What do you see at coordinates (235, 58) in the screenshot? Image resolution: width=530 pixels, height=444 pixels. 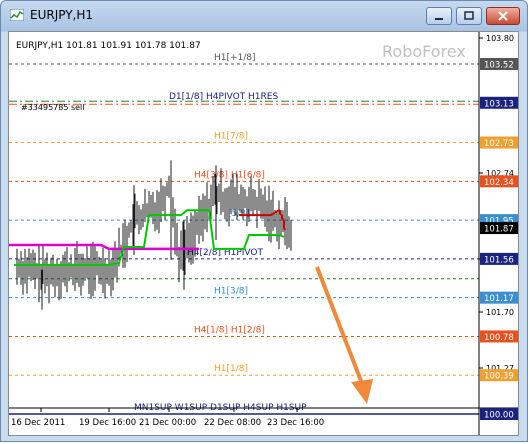 I see `level-103-52-label: H1[+1/8]` at bounding box center [235, 58].